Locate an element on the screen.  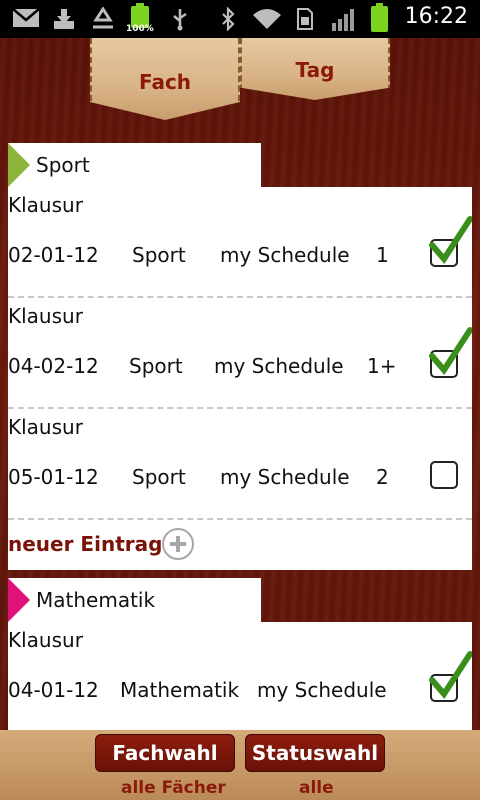
battery-icon is located at coordinates (379, 17).